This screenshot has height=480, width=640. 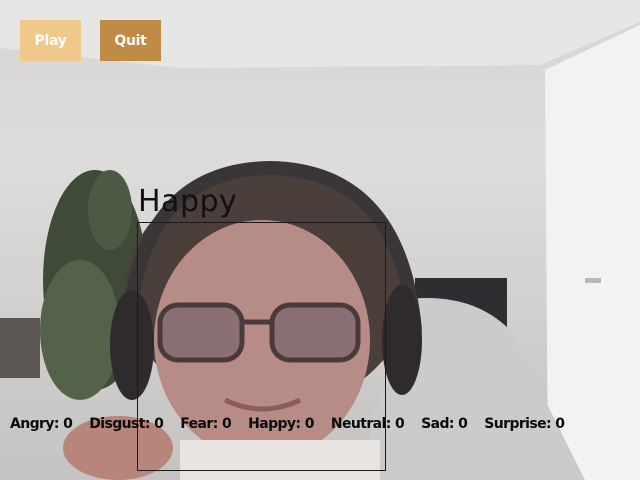 What do you see at coordinates (41, 424) in the screenshot?
I see `count-angry: Angry: 0` at bounding box center [41, 424].